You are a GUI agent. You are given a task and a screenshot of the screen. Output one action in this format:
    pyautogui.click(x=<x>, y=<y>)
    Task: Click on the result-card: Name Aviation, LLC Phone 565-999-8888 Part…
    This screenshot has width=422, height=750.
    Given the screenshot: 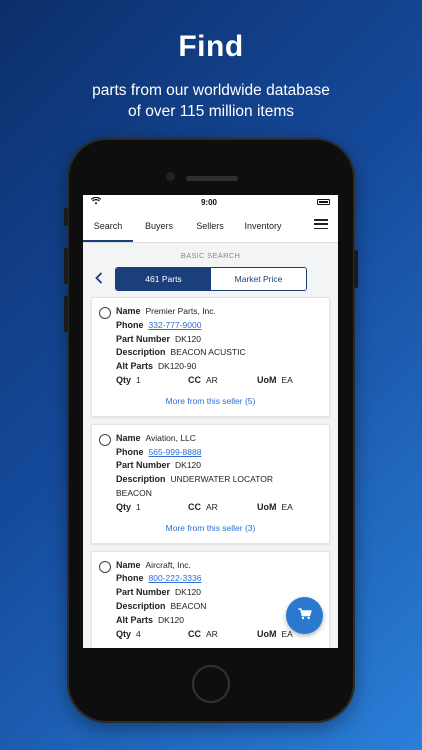 What is the action you would take?
    pyautogui.click(x=210, y=483)
    